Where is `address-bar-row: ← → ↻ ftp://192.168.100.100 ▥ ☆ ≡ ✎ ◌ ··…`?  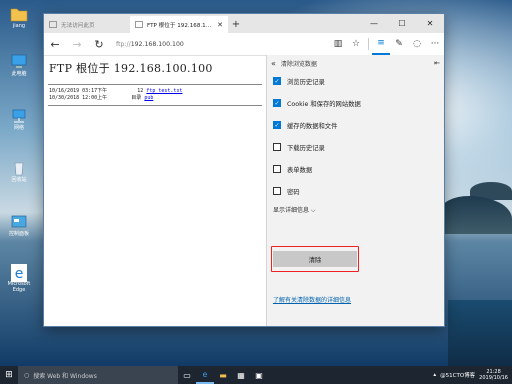
address-bar-row: ← → ↻ ftp://192.168.100.100 ▥ ☆ ≡ ✎ ◌ ··… is located at coordinates (244, 44).